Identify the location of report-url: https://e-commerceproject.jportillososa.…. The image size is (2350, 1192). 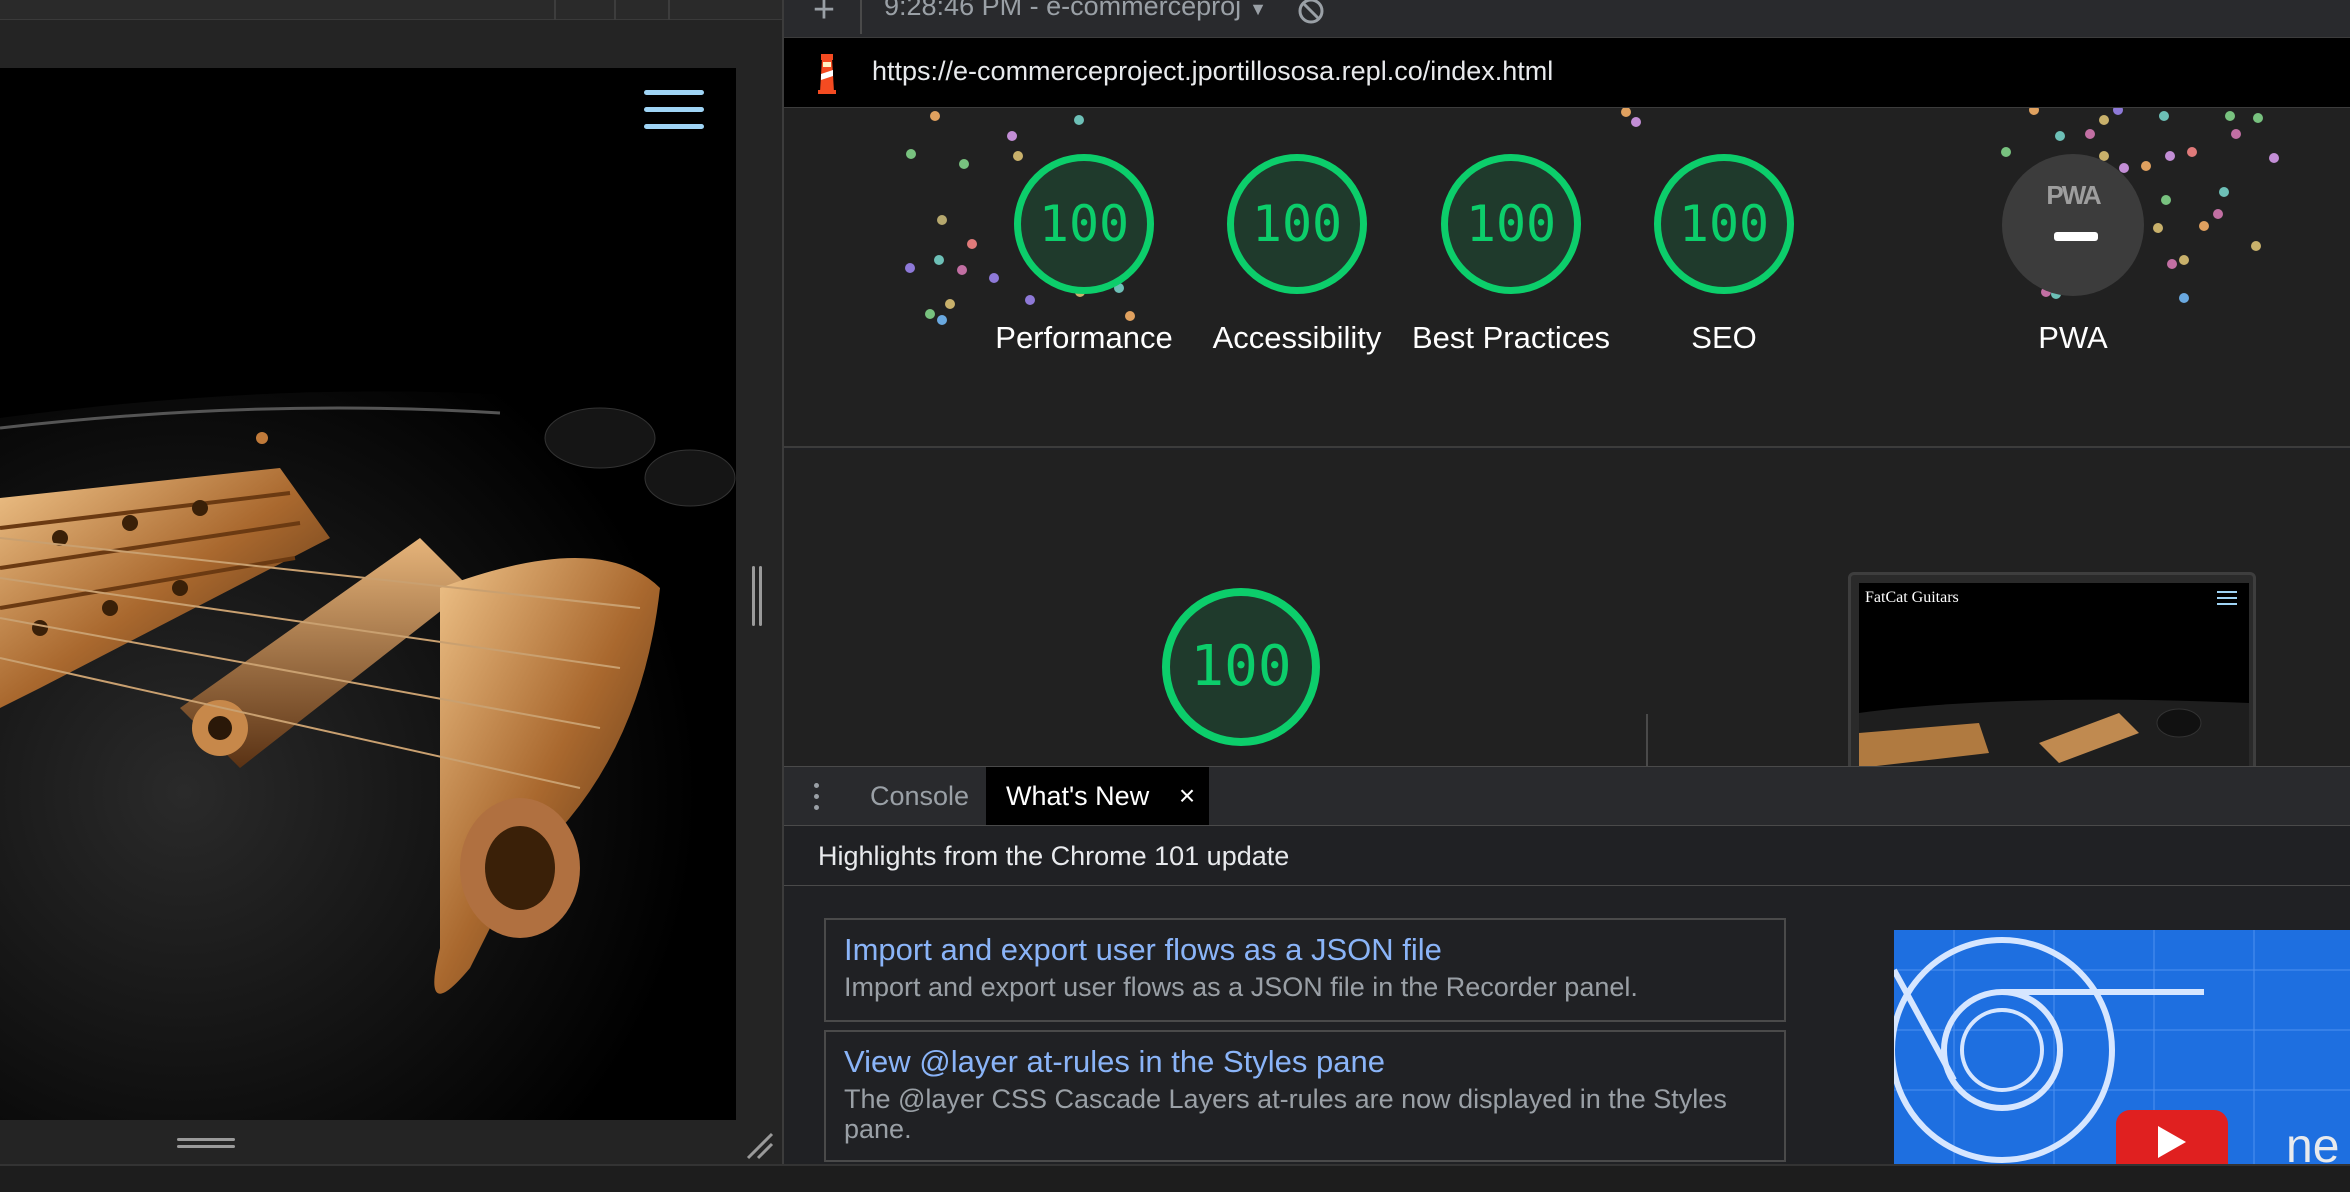
(1213, 71).